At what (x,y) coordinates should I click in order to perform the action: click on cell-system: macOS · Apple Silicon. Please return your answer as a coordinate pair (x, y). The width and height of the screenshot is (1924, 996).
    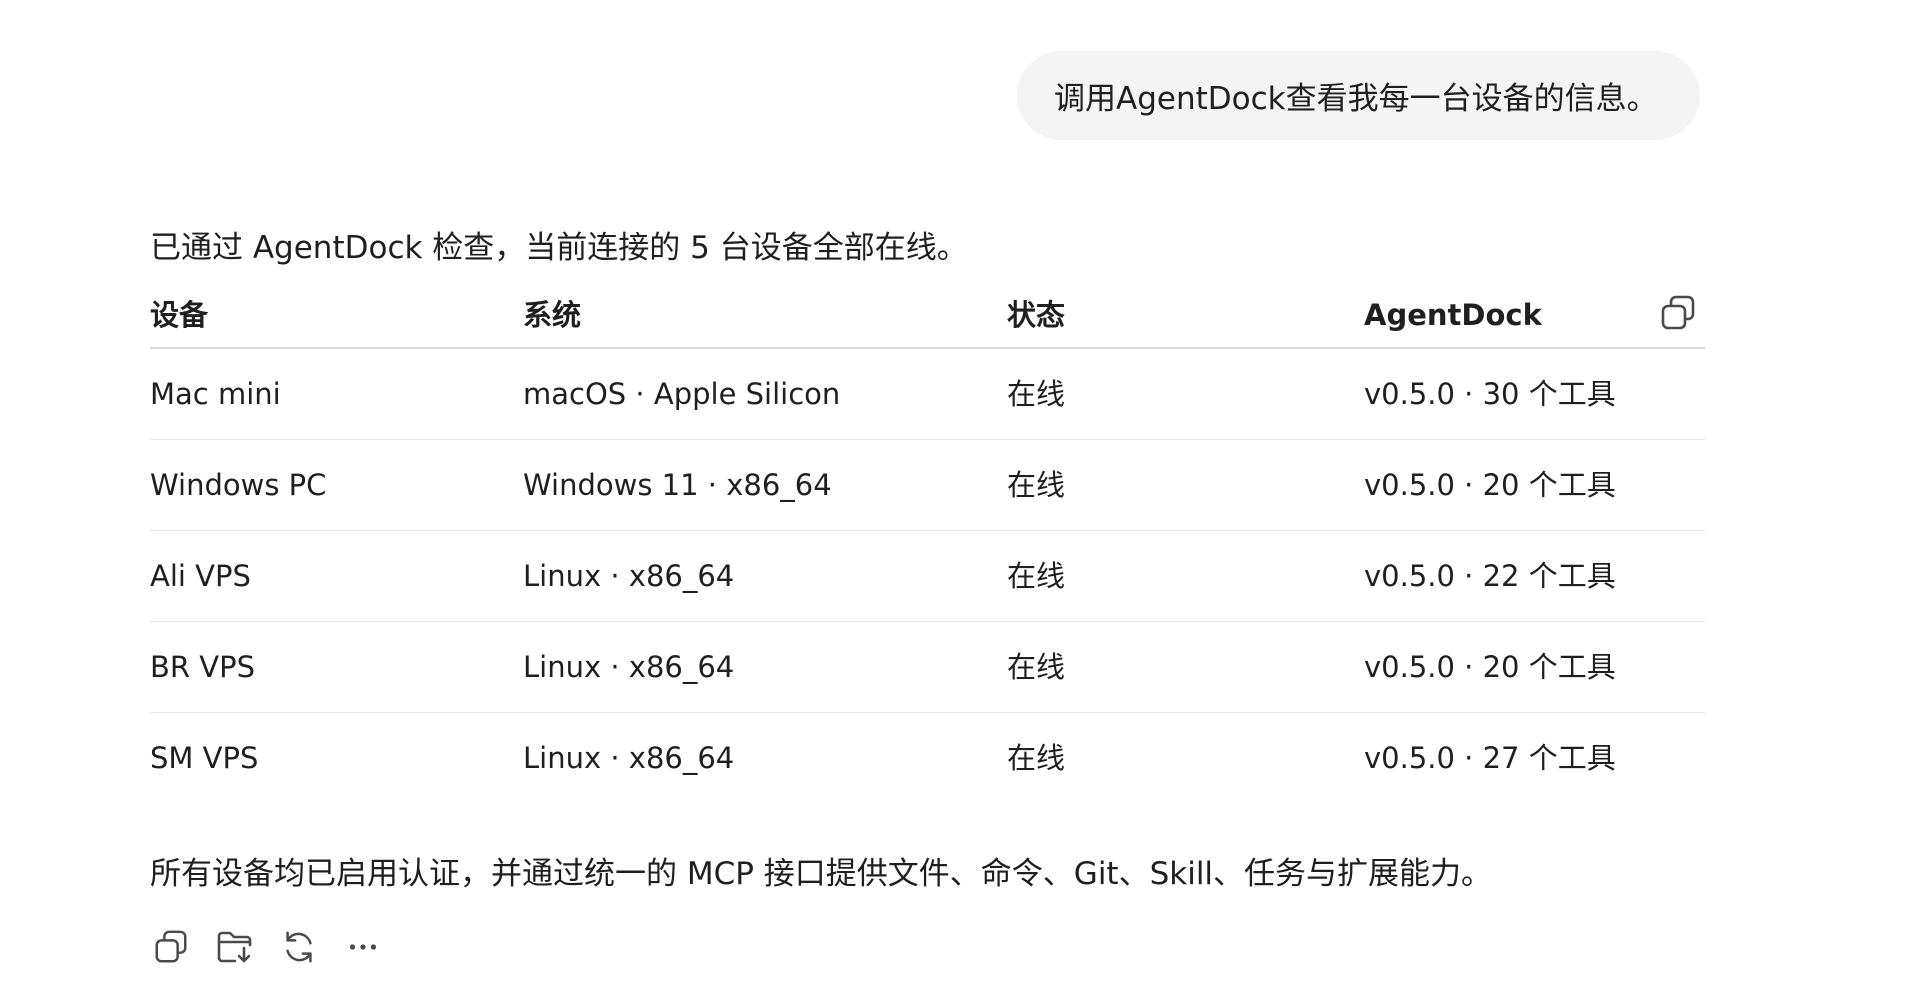
    Looking at the image, I should click on (682, 394).